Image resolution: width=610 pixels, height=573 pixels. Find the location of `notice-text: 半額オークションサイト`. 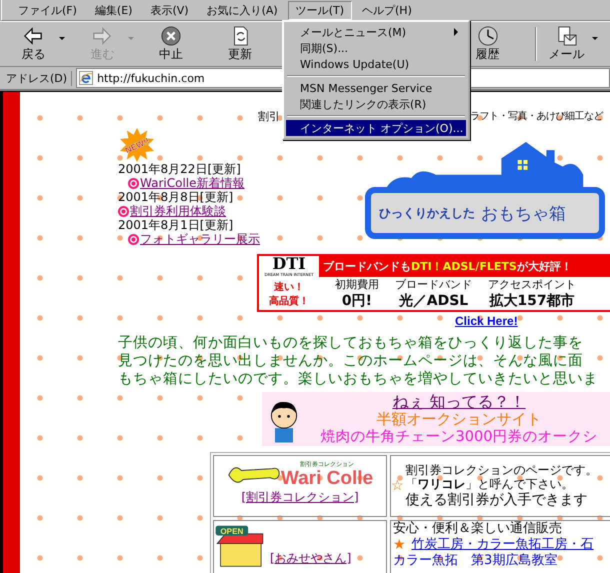

notice-text: 半額オークションサイト is located at coordinates (459, 419).